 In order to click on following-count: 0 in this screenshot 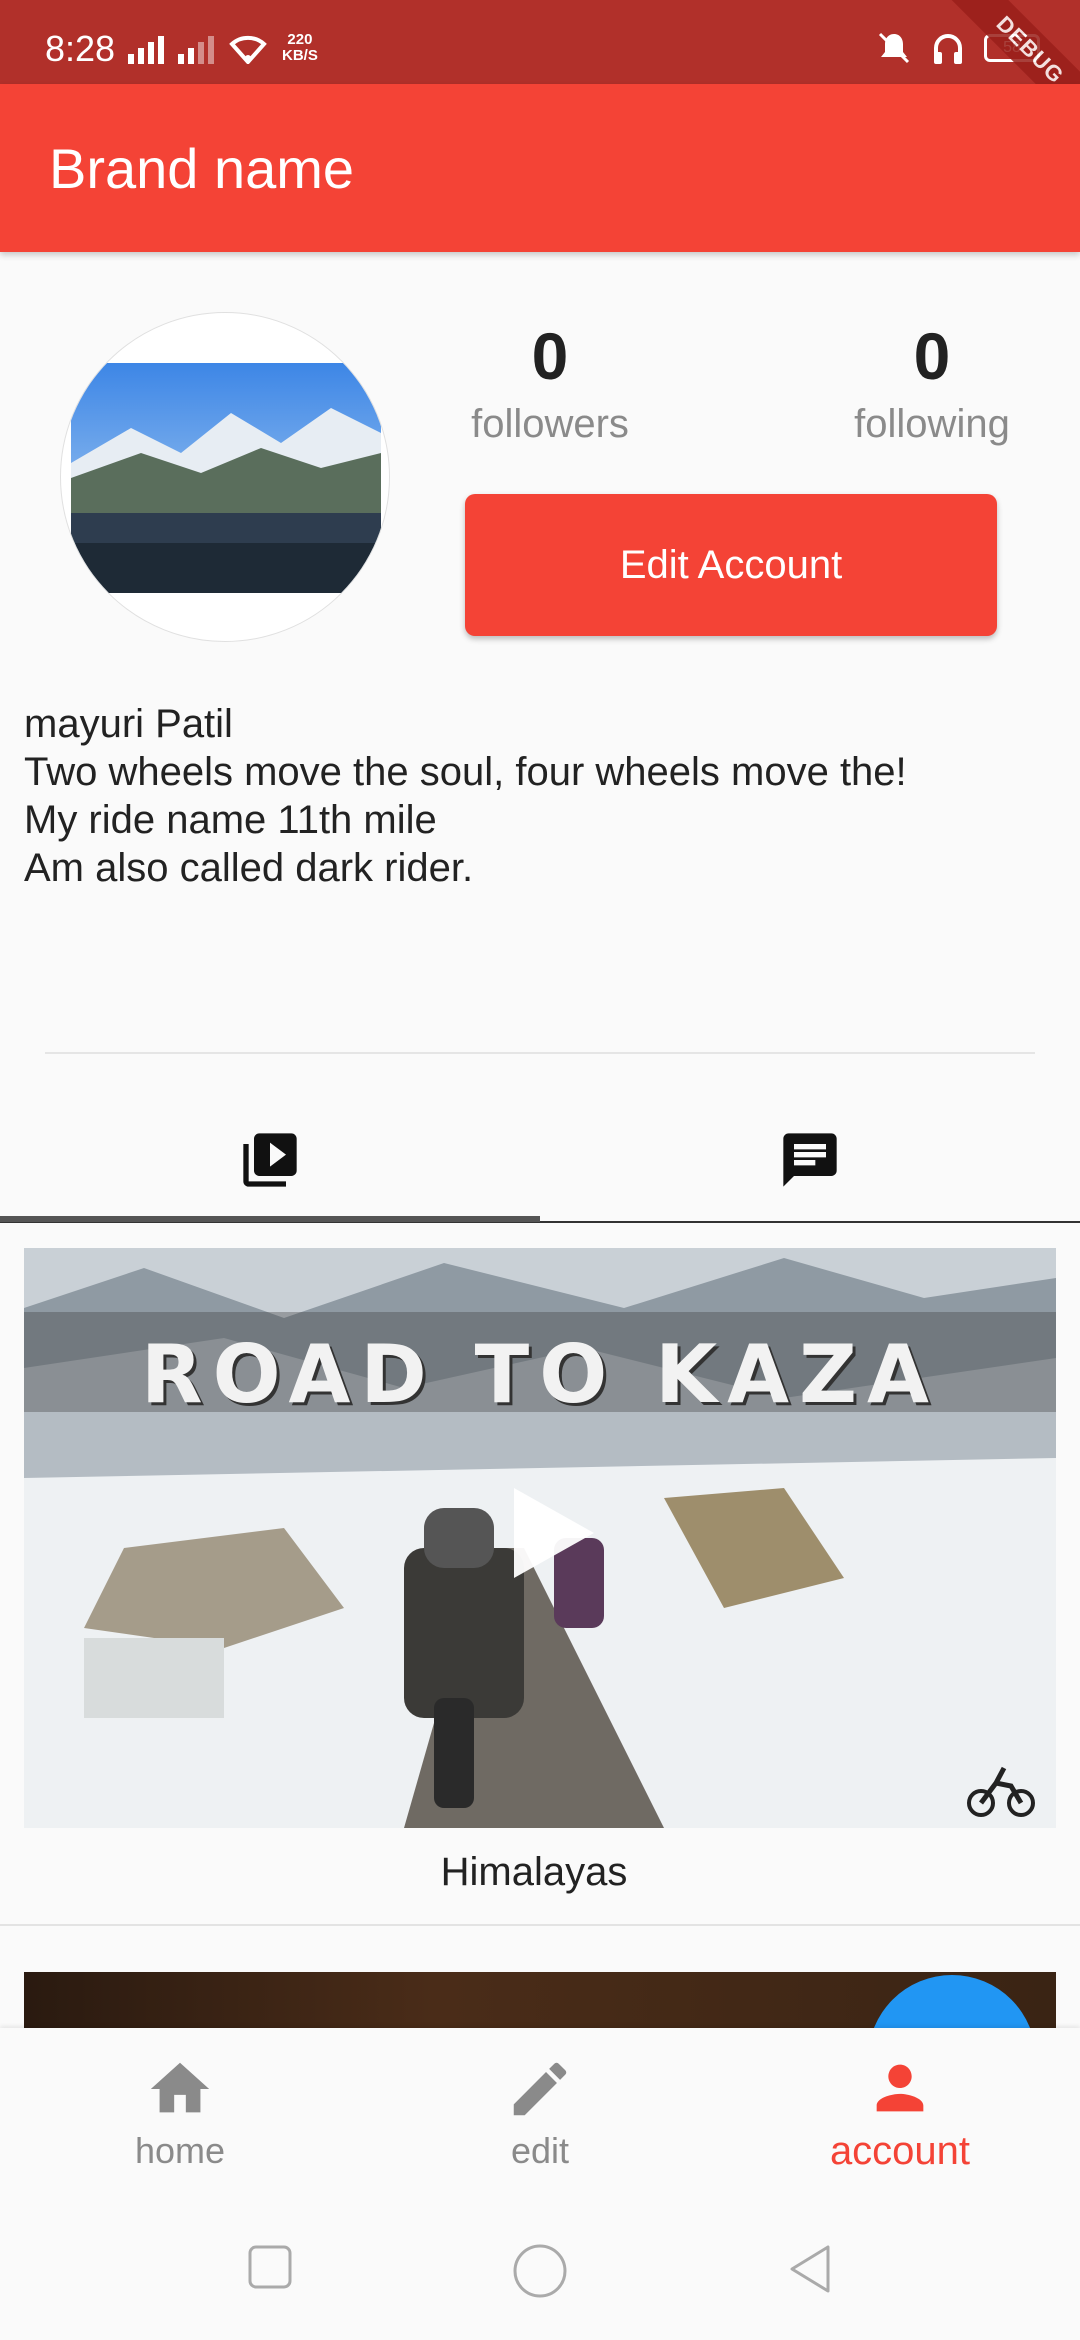, I will do `click(932, 356)`.